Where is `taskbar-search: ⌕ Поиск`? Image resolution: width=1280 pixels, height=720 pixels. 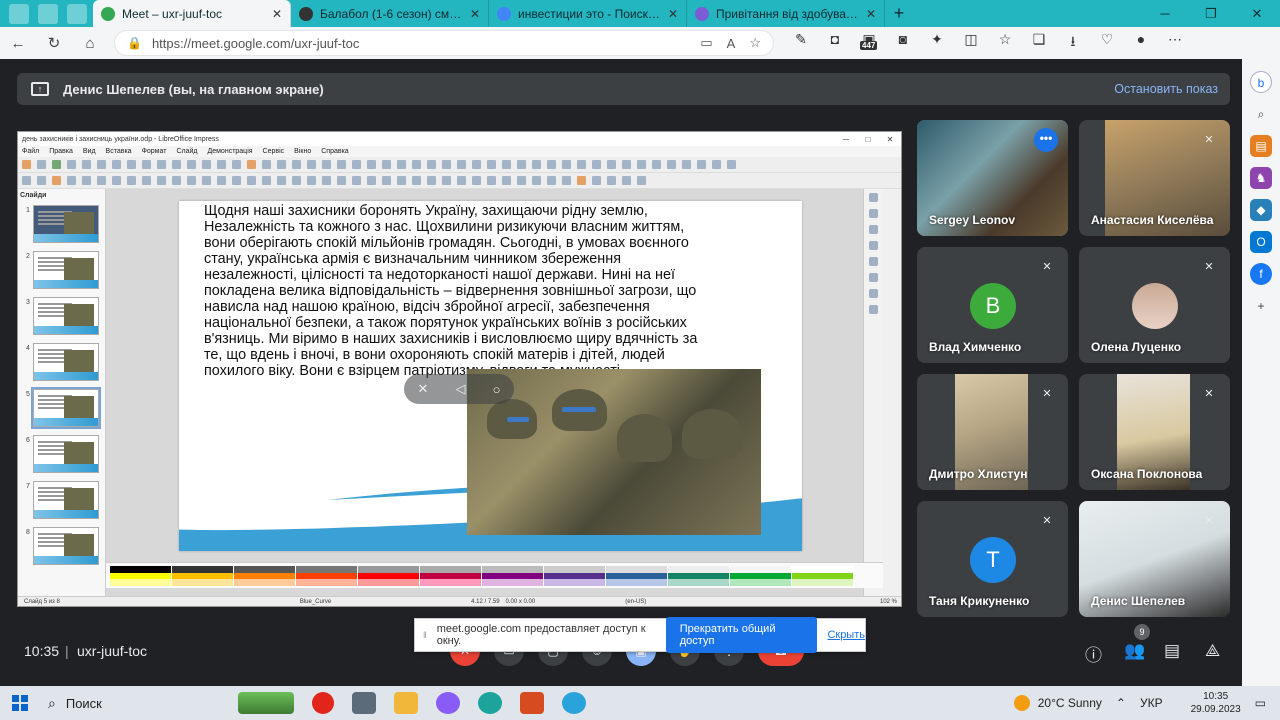
taskbar-search: ⌕ Поиск is located at coordinates (123, 703).